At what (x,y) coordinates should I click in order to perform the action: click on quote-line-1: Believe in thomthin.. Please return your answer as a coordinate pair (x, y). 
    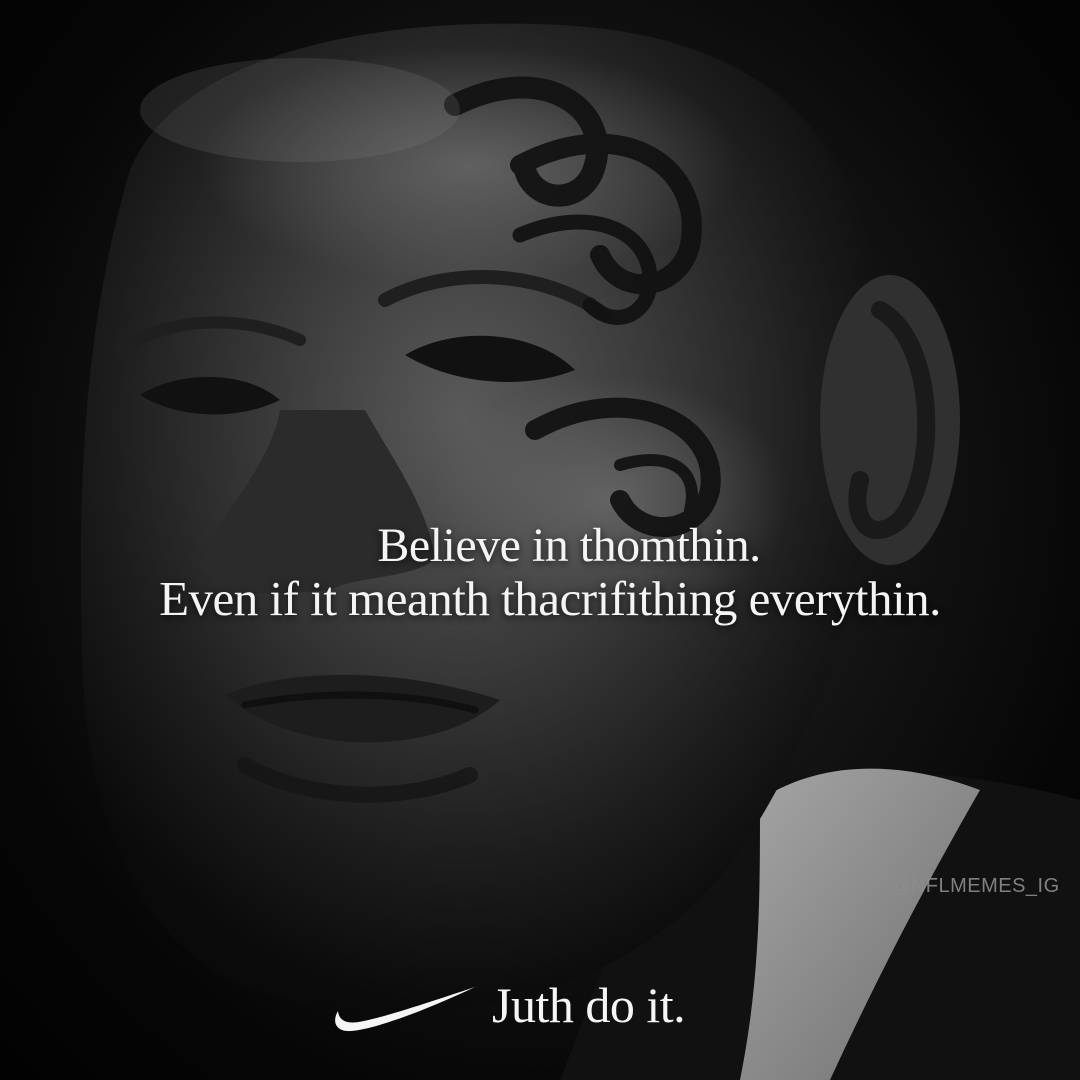
    Looking at the image, I should click on (569, 545).